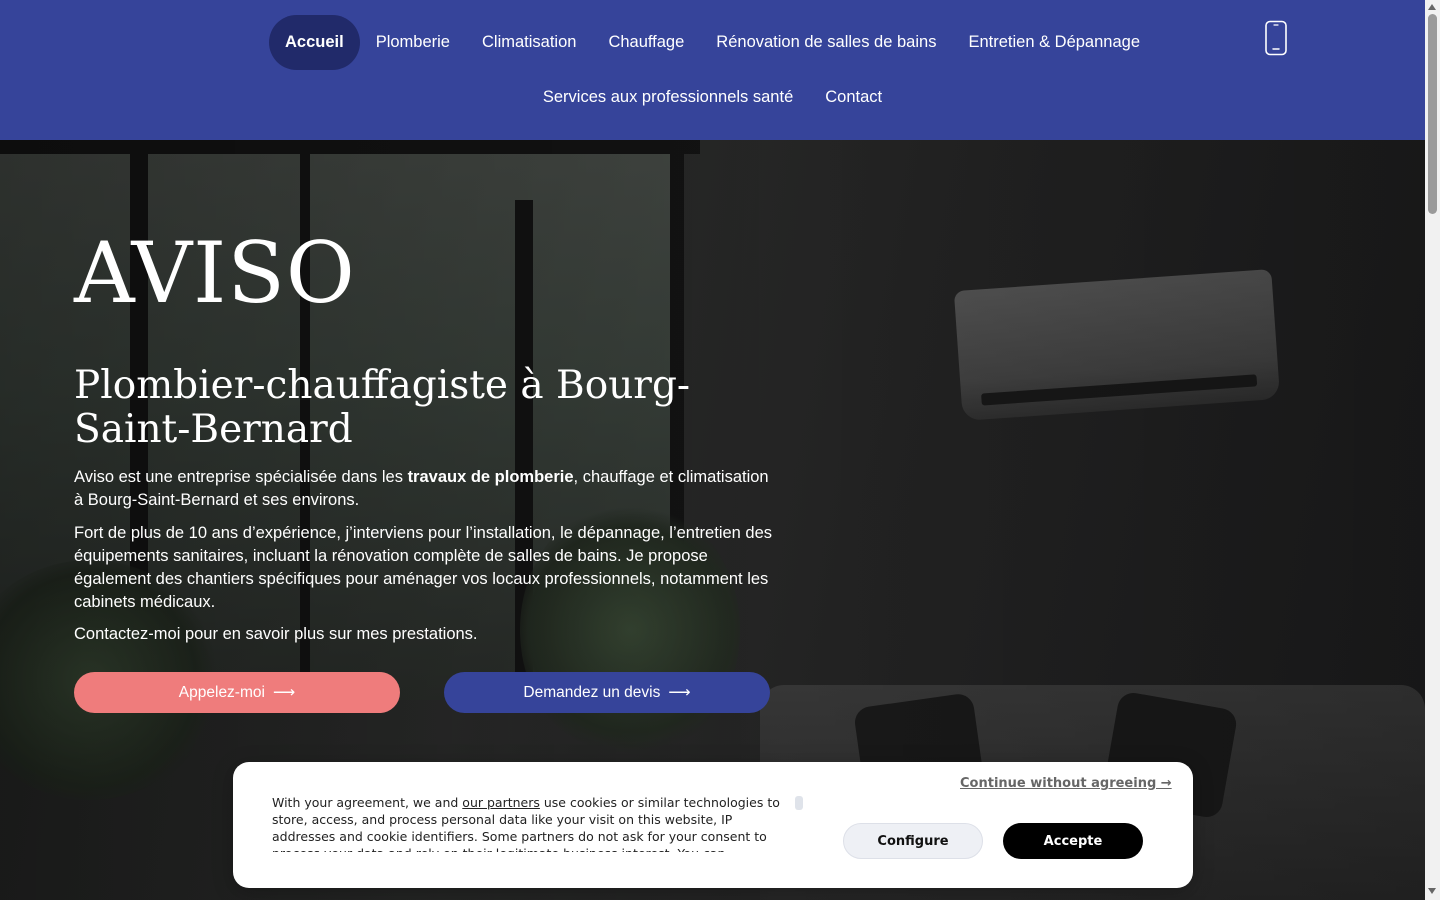 The image size is (1440, 900). Describe the element at coordinates (668, 97) in the screenshot. I see `nav-item-services-sante: Services aux professionnels santé` at that location.